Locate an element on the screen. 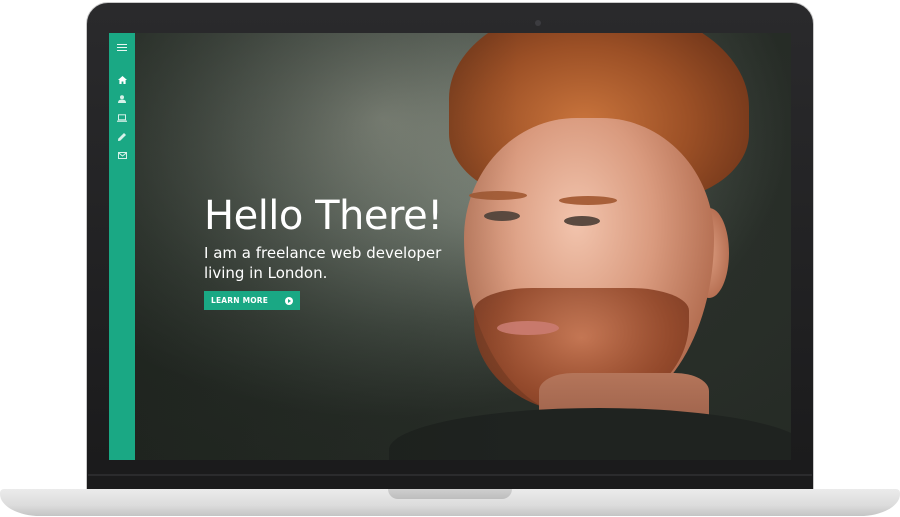 The height and width of the screenshot is (517, 900). pencil-icon is located at coordinates (122, 136).